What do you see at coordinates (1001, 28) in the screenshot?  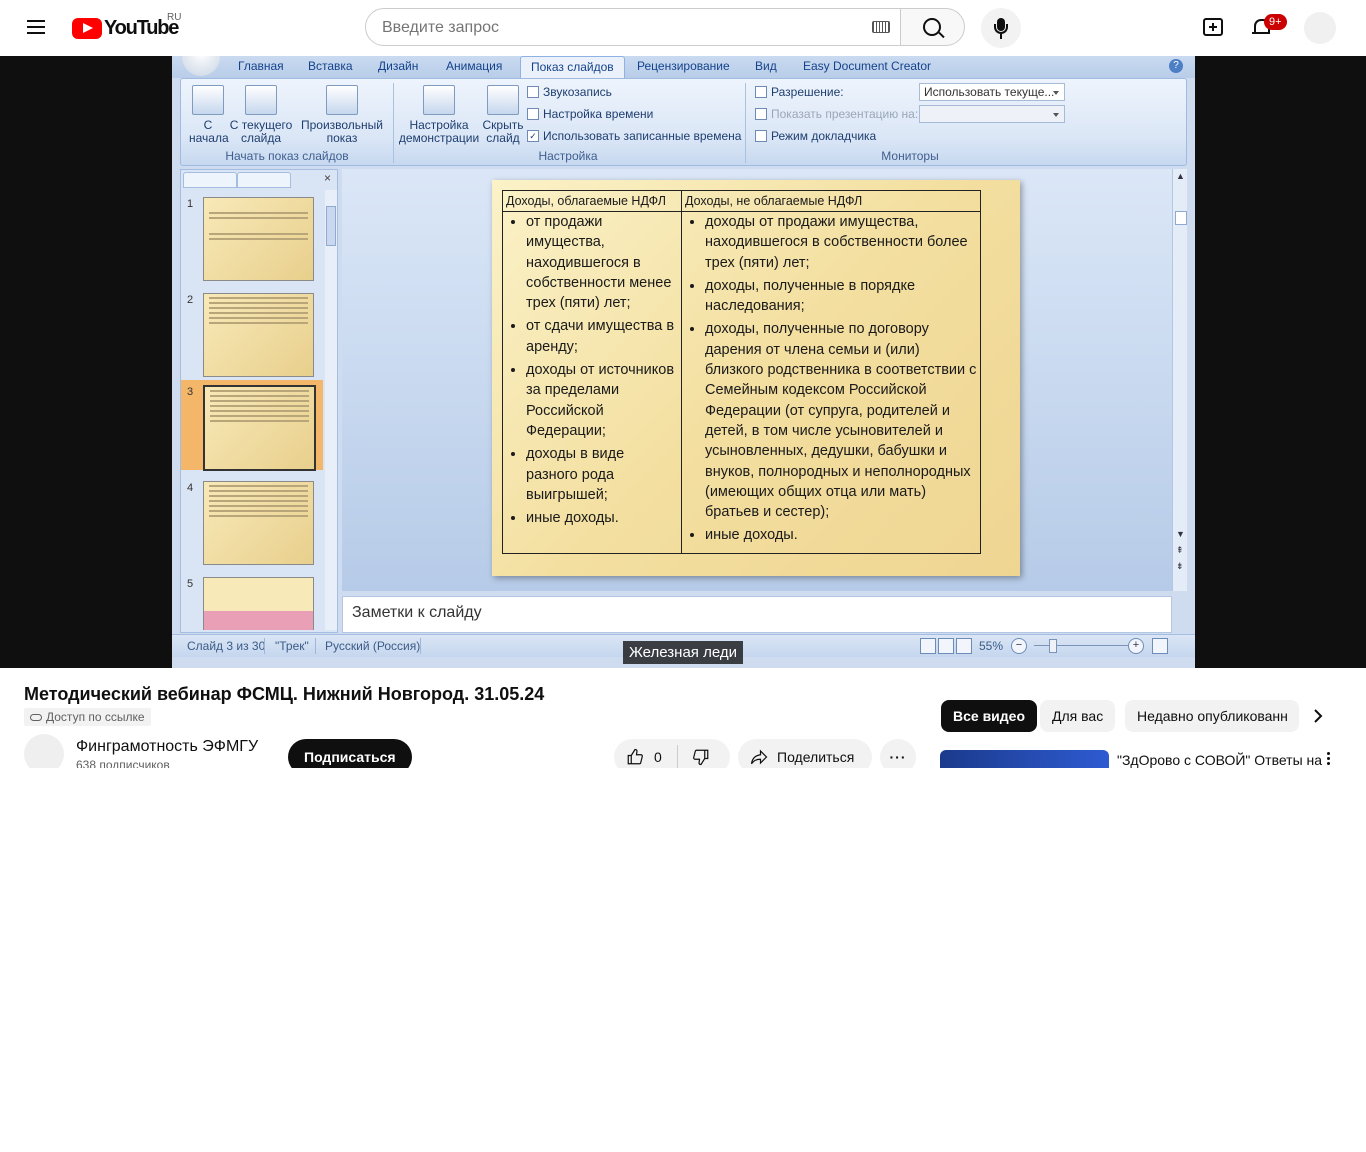 I see `voice-search-button` at bounding box center [1001, 28].